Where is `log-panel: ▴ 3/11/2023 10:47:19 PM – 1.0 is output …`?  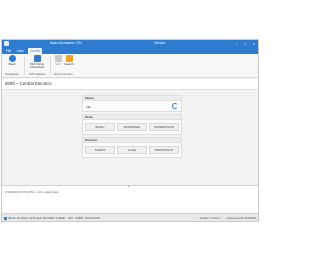 log-panel: ▴ 3/11/2023 10:47:19 PM – 1.0 is output … is located at coordinates (130, 198).